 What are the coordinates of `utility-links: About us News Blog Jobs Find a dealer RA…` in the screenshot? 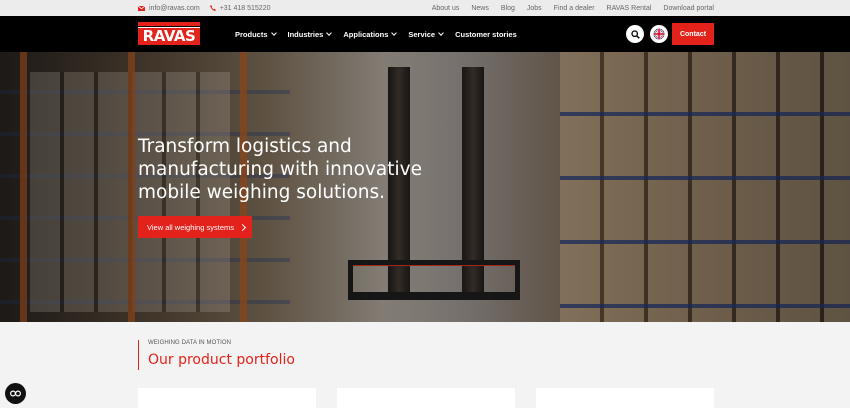 It's located at (573, 8).